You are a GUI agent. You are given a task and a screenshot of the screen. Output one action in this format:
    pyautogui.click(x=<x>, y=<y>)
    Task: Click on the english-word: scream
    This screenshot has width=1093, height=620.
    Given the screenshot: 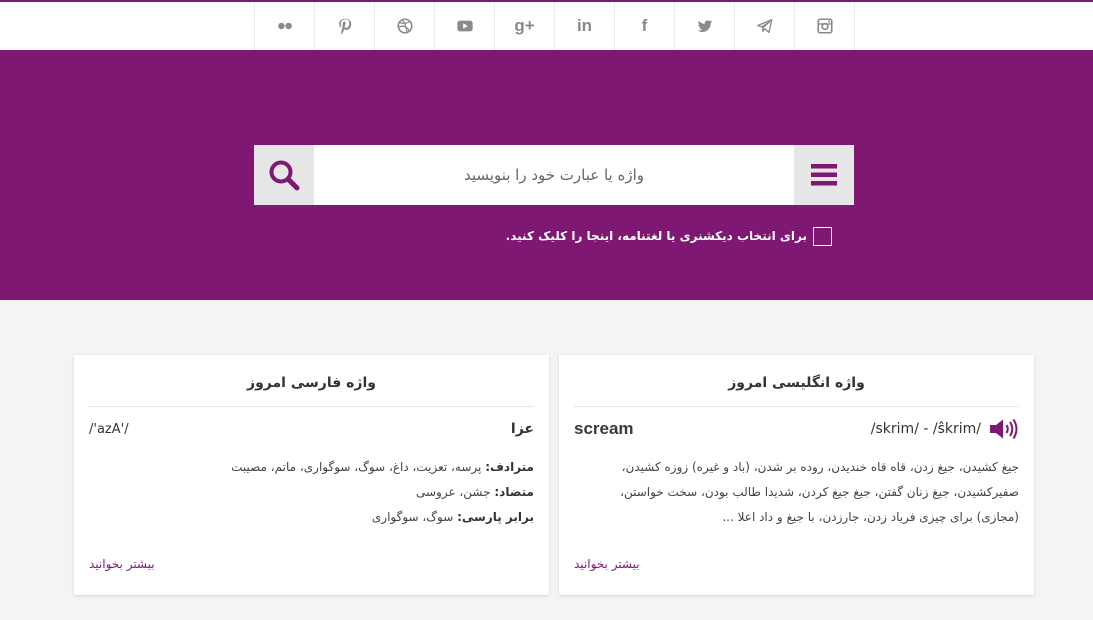 What is the action you would take?
    pyautogui.click(x=604, y=428)
    